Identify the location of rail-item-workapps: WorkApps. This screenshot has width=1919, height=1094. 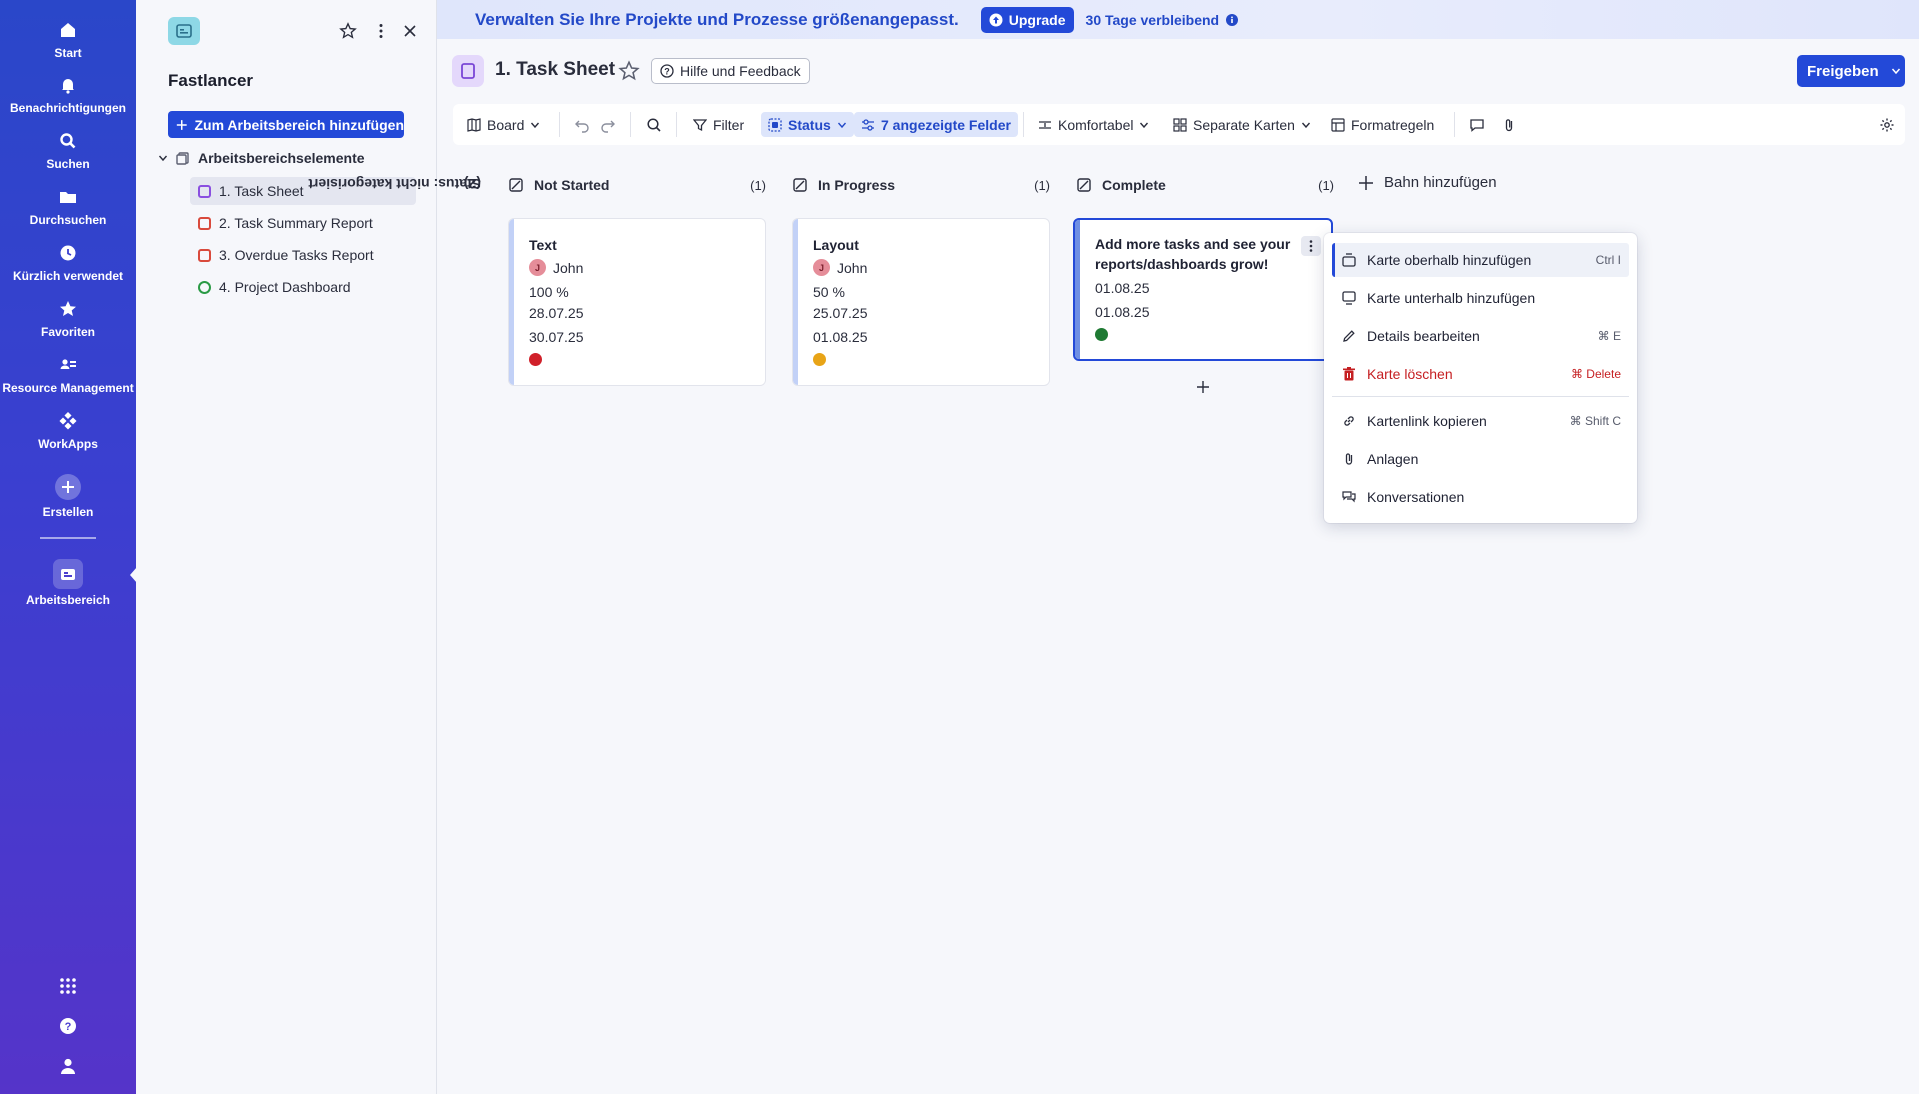
(68, 431).